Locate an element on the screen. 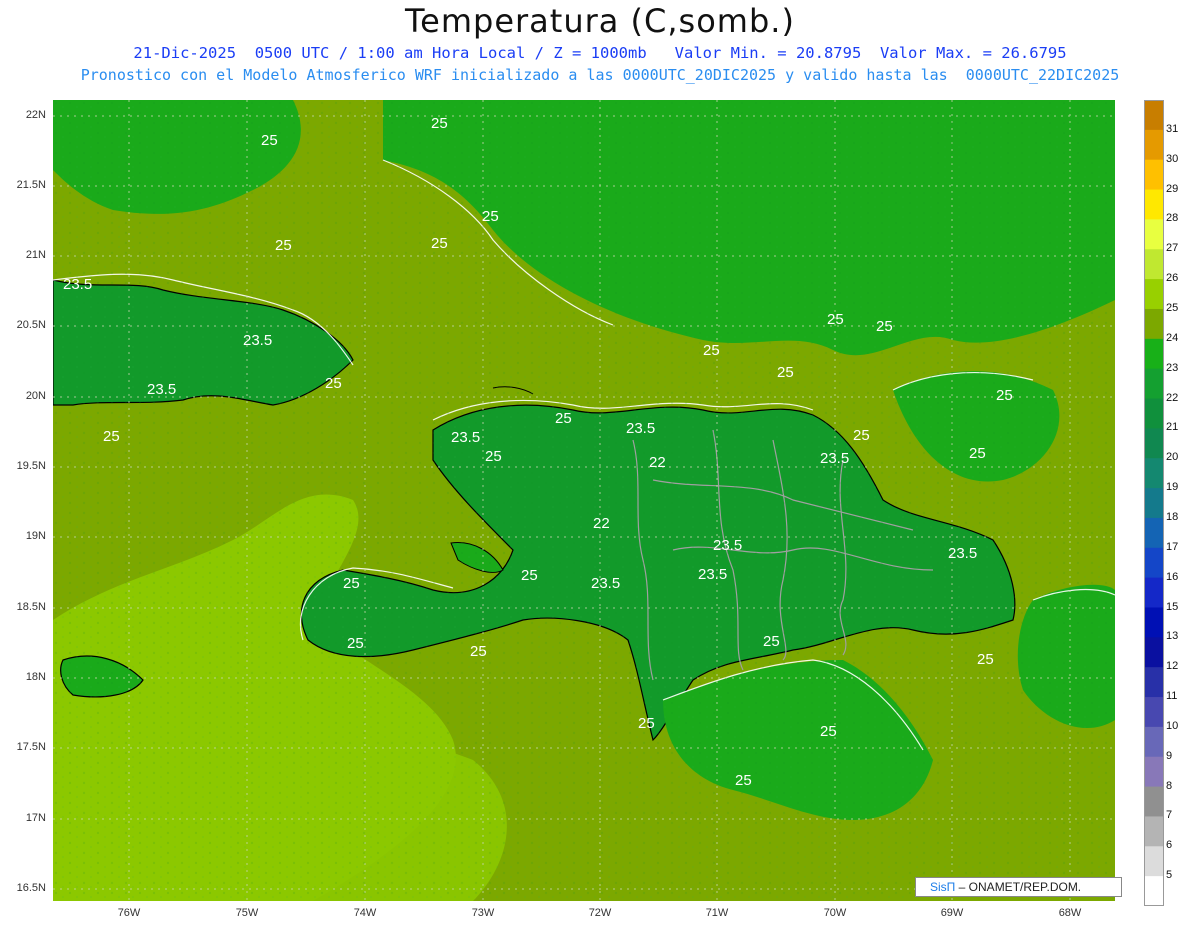 The height and width of the screenshot is (927, 1200). colorbar-label: 9 is located at coordinates (1169, 755).